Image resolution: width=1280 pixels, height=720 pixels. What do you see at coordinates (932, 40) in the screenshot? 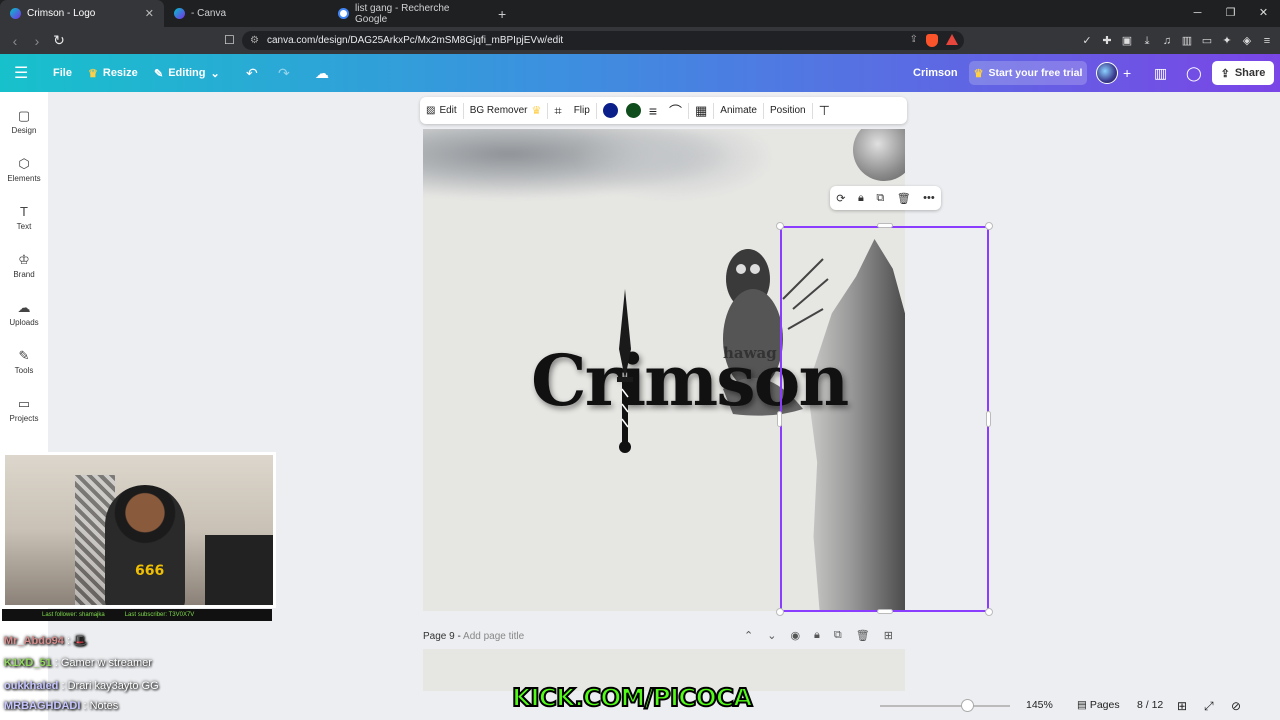
I see `brave-shields-icon` at bounding box center [932, 40].